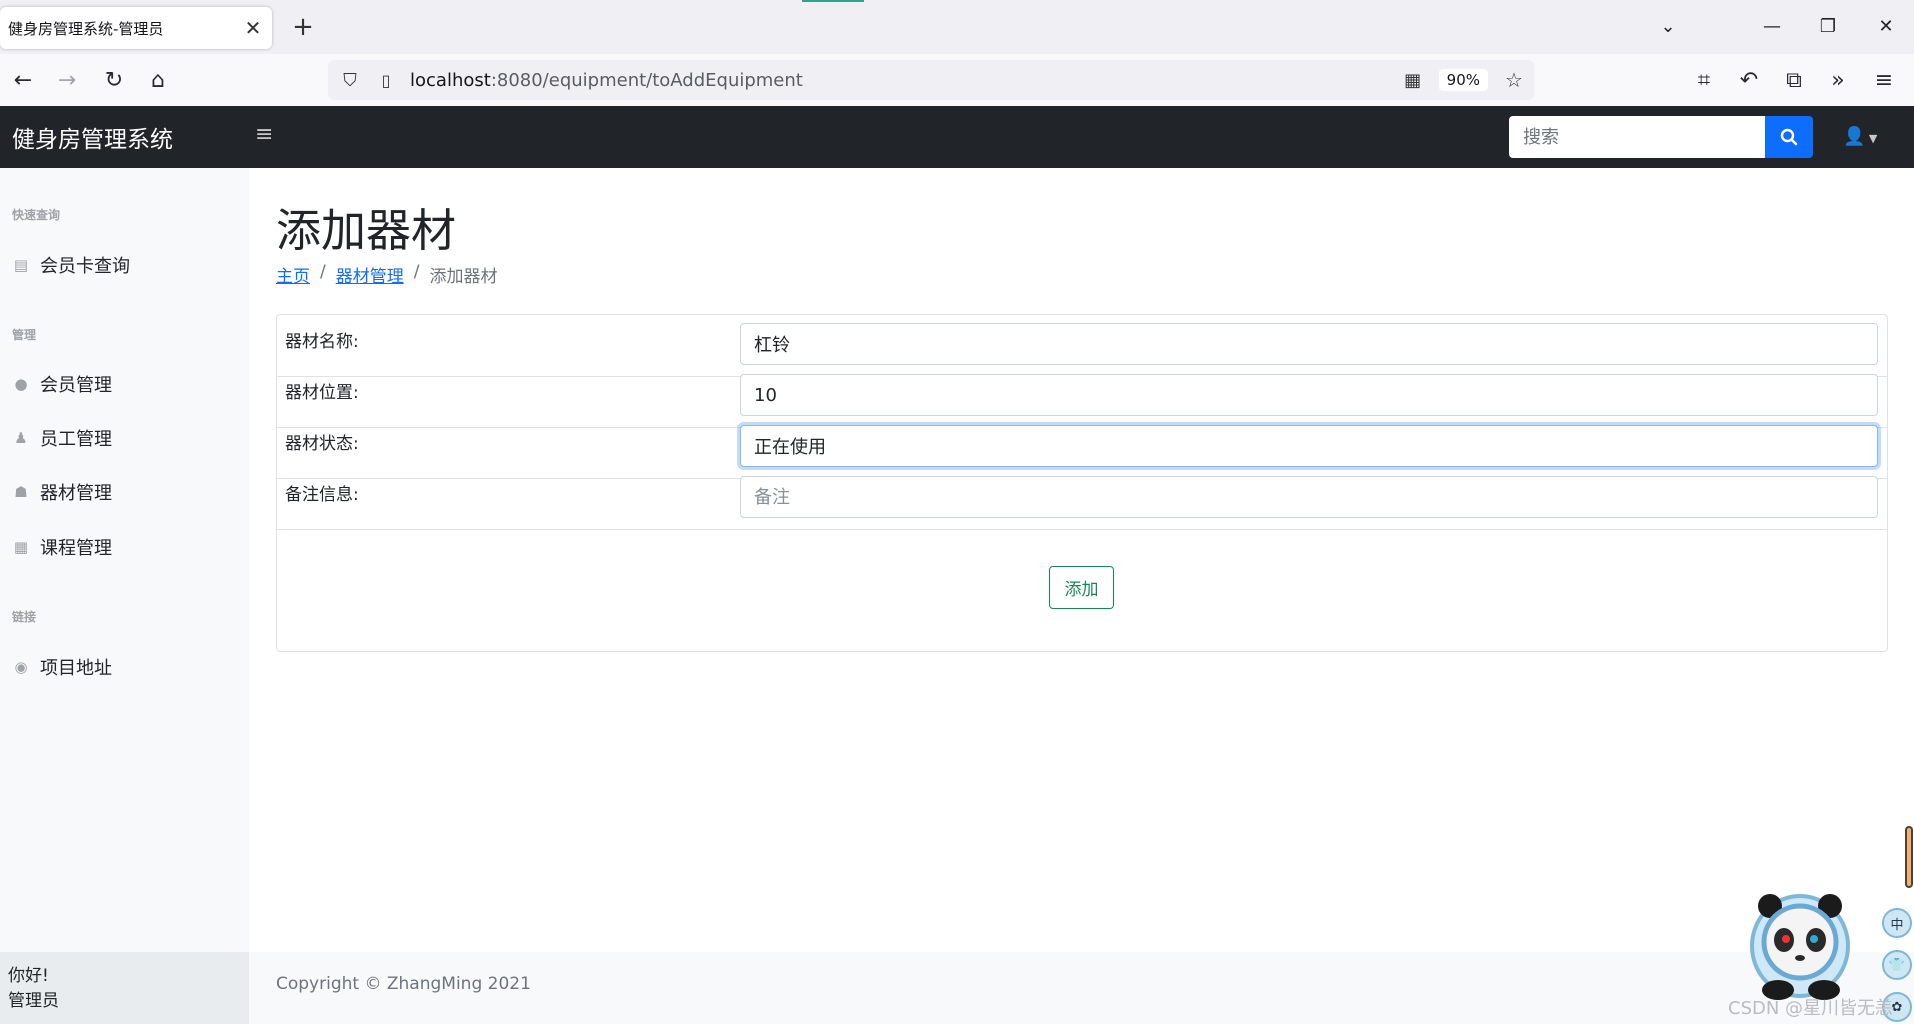 This screenshot has width=1914, height=1024. I want to click on user-icon: 👤, so click(1854, 136).